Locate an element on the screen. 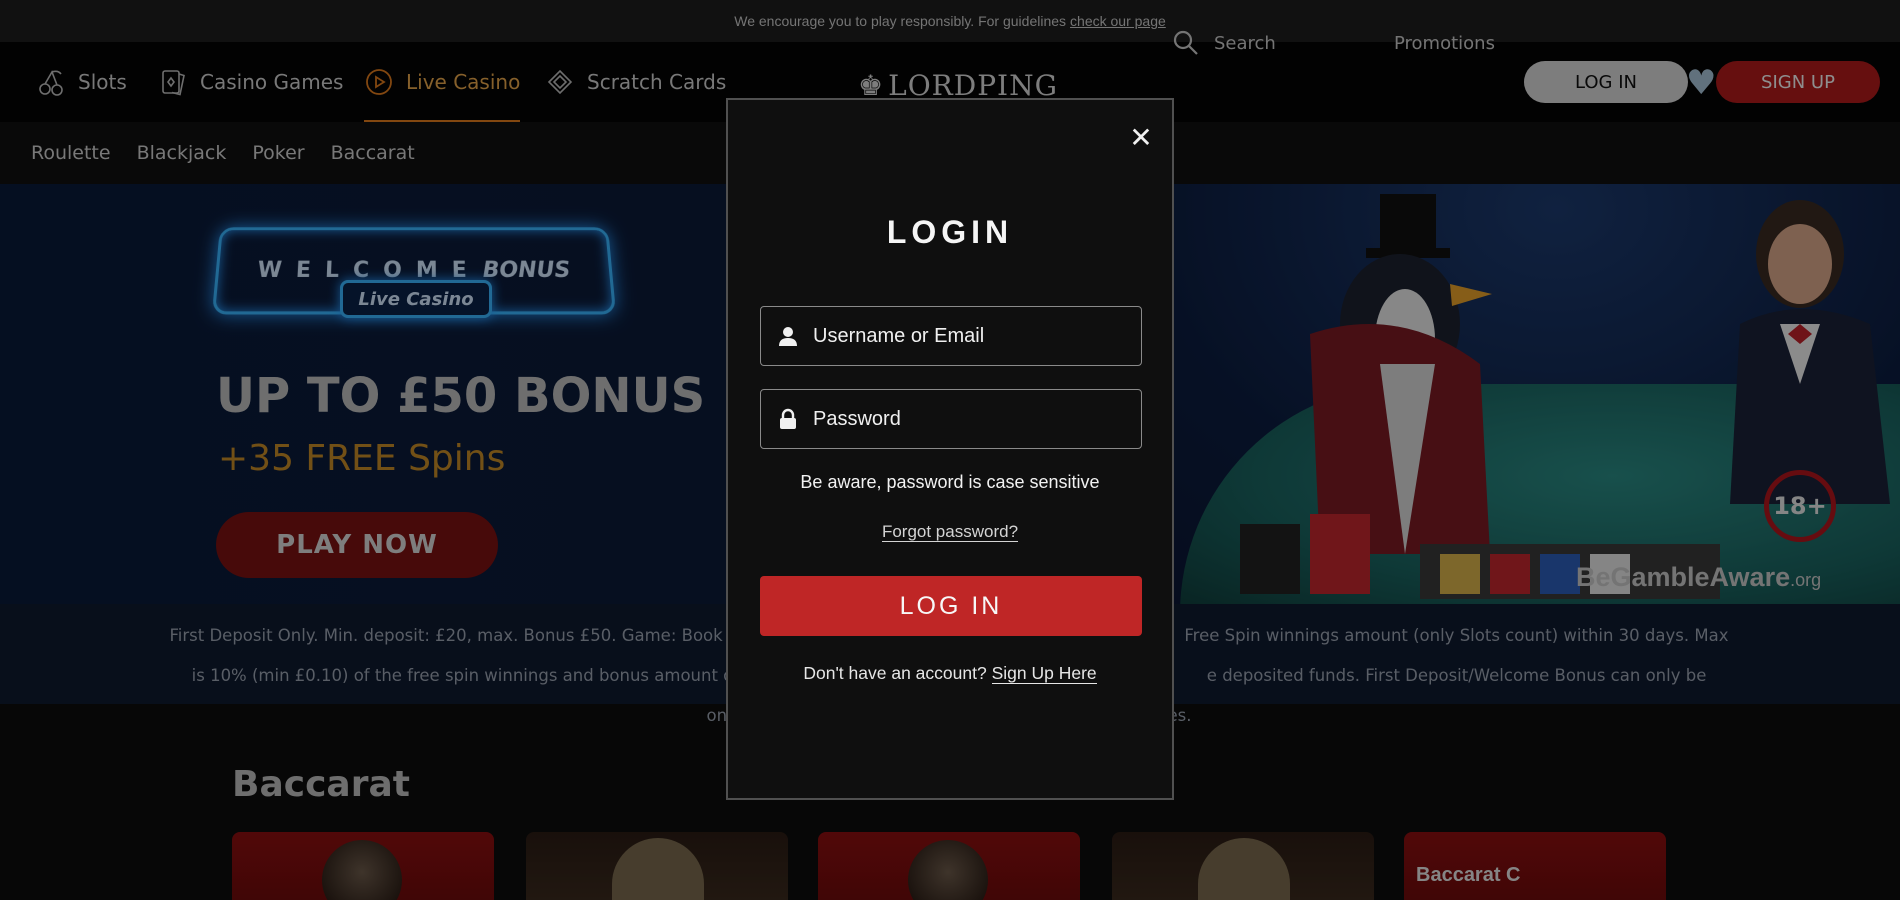 The image size is (1900, 900). forgot-password-link: Forgot password? is located at coordinates (950, 532).